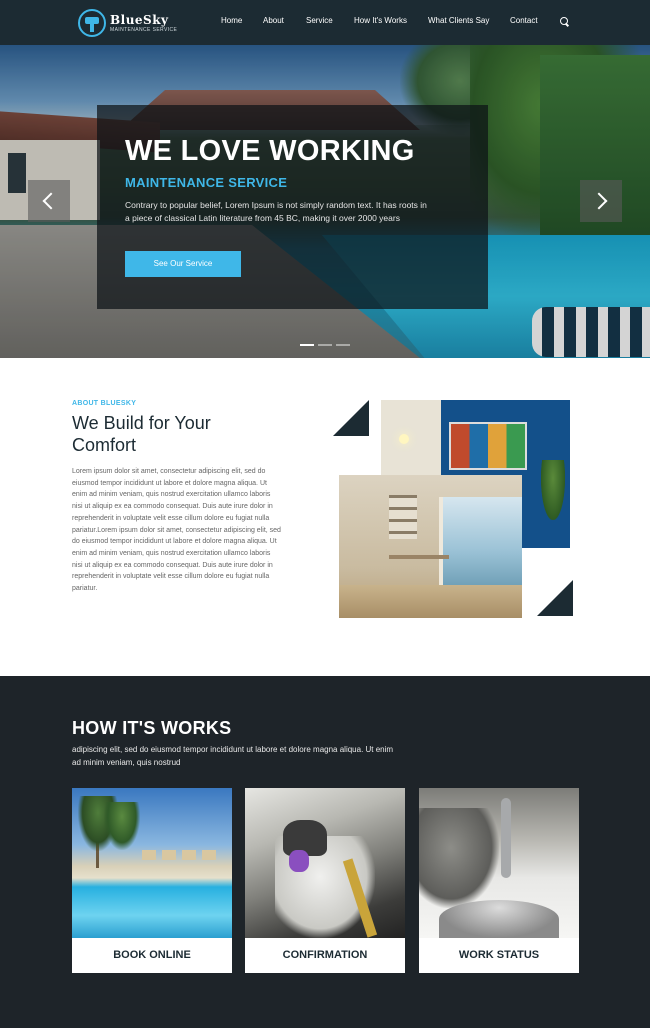 This screenshot has width=650, height=1028. Describe the element at coordinates (273, 23) in the screenshot. I see `nav-item-about: About` at that location.